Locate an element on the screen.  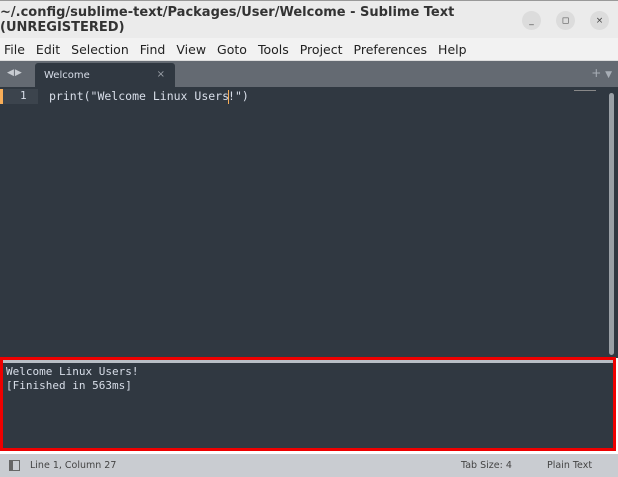
menu-view: View is located at coordinates (191, 49).